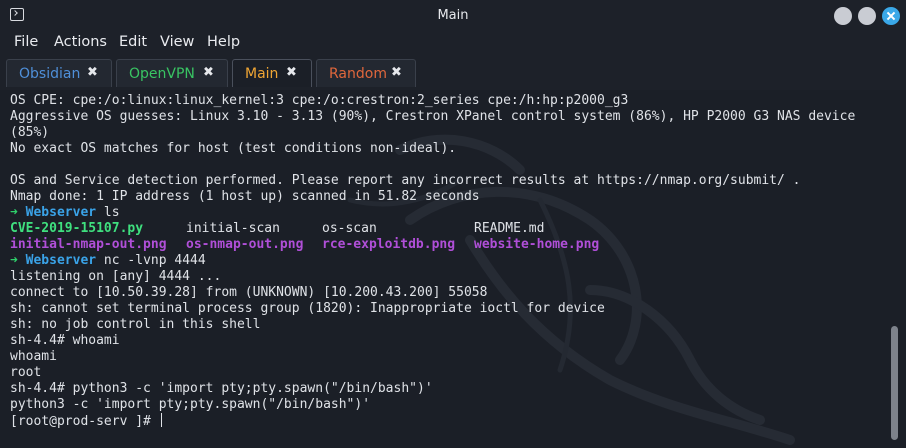 The height and width of the screenshot is (448, 906). Describe the element at coordinates (453, 44) in the screenshot. I see `menu-bar: File Actions Edit View Help` at that location.